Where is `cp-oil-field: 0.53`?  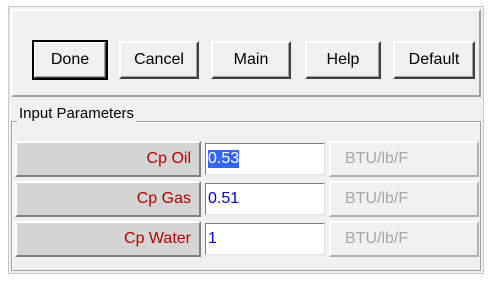 cp-oil-field: 0.53 is located at coordinates (265, 159).